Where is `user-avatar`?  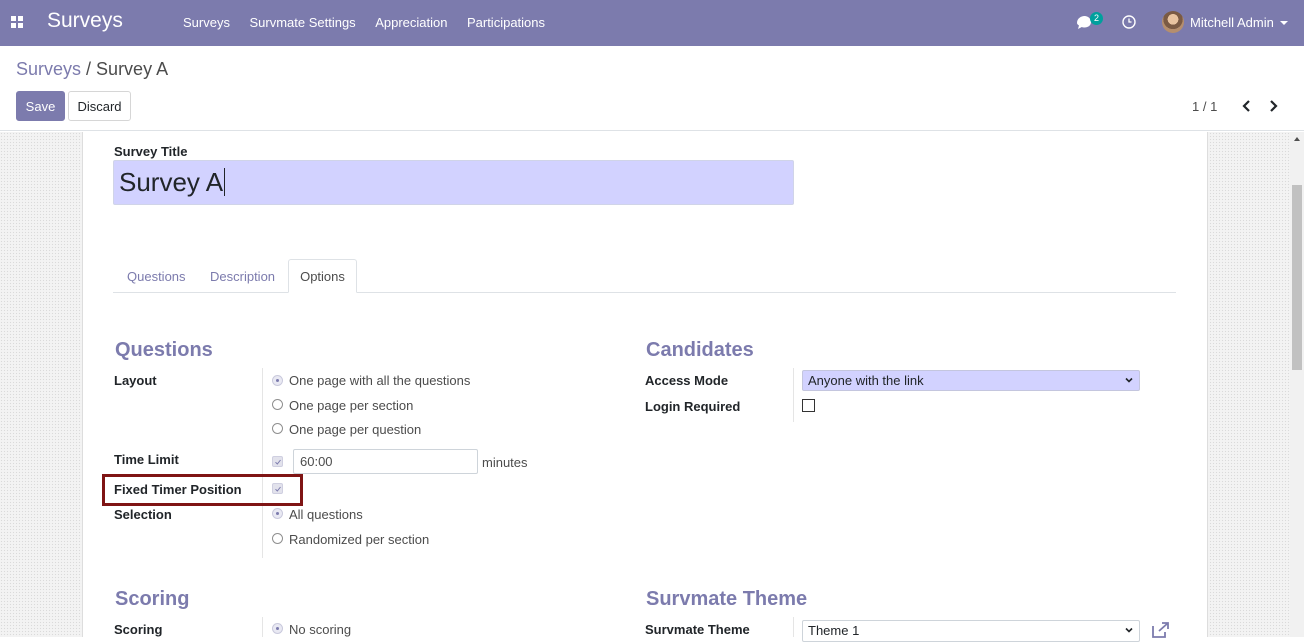
user-avatar is located at coordinates (1173, 22).